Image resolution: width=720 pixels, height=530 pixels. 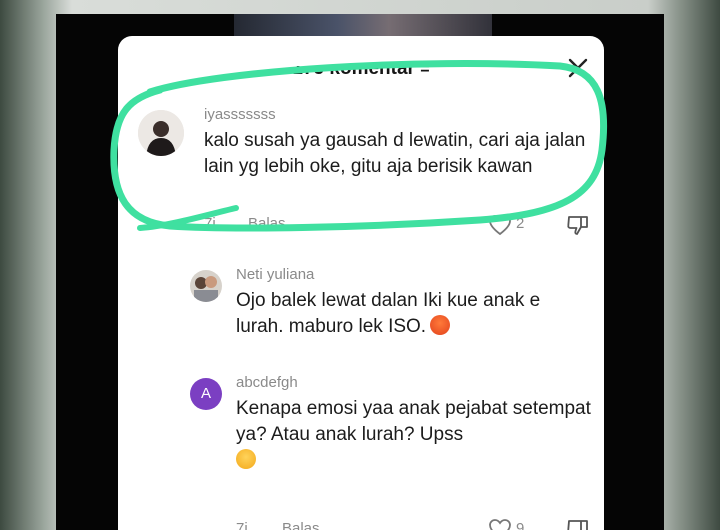 What do you see at coordinates (520, 525) in the screenshot?
I see `like-count: 9` at bounding box center [520, 525].